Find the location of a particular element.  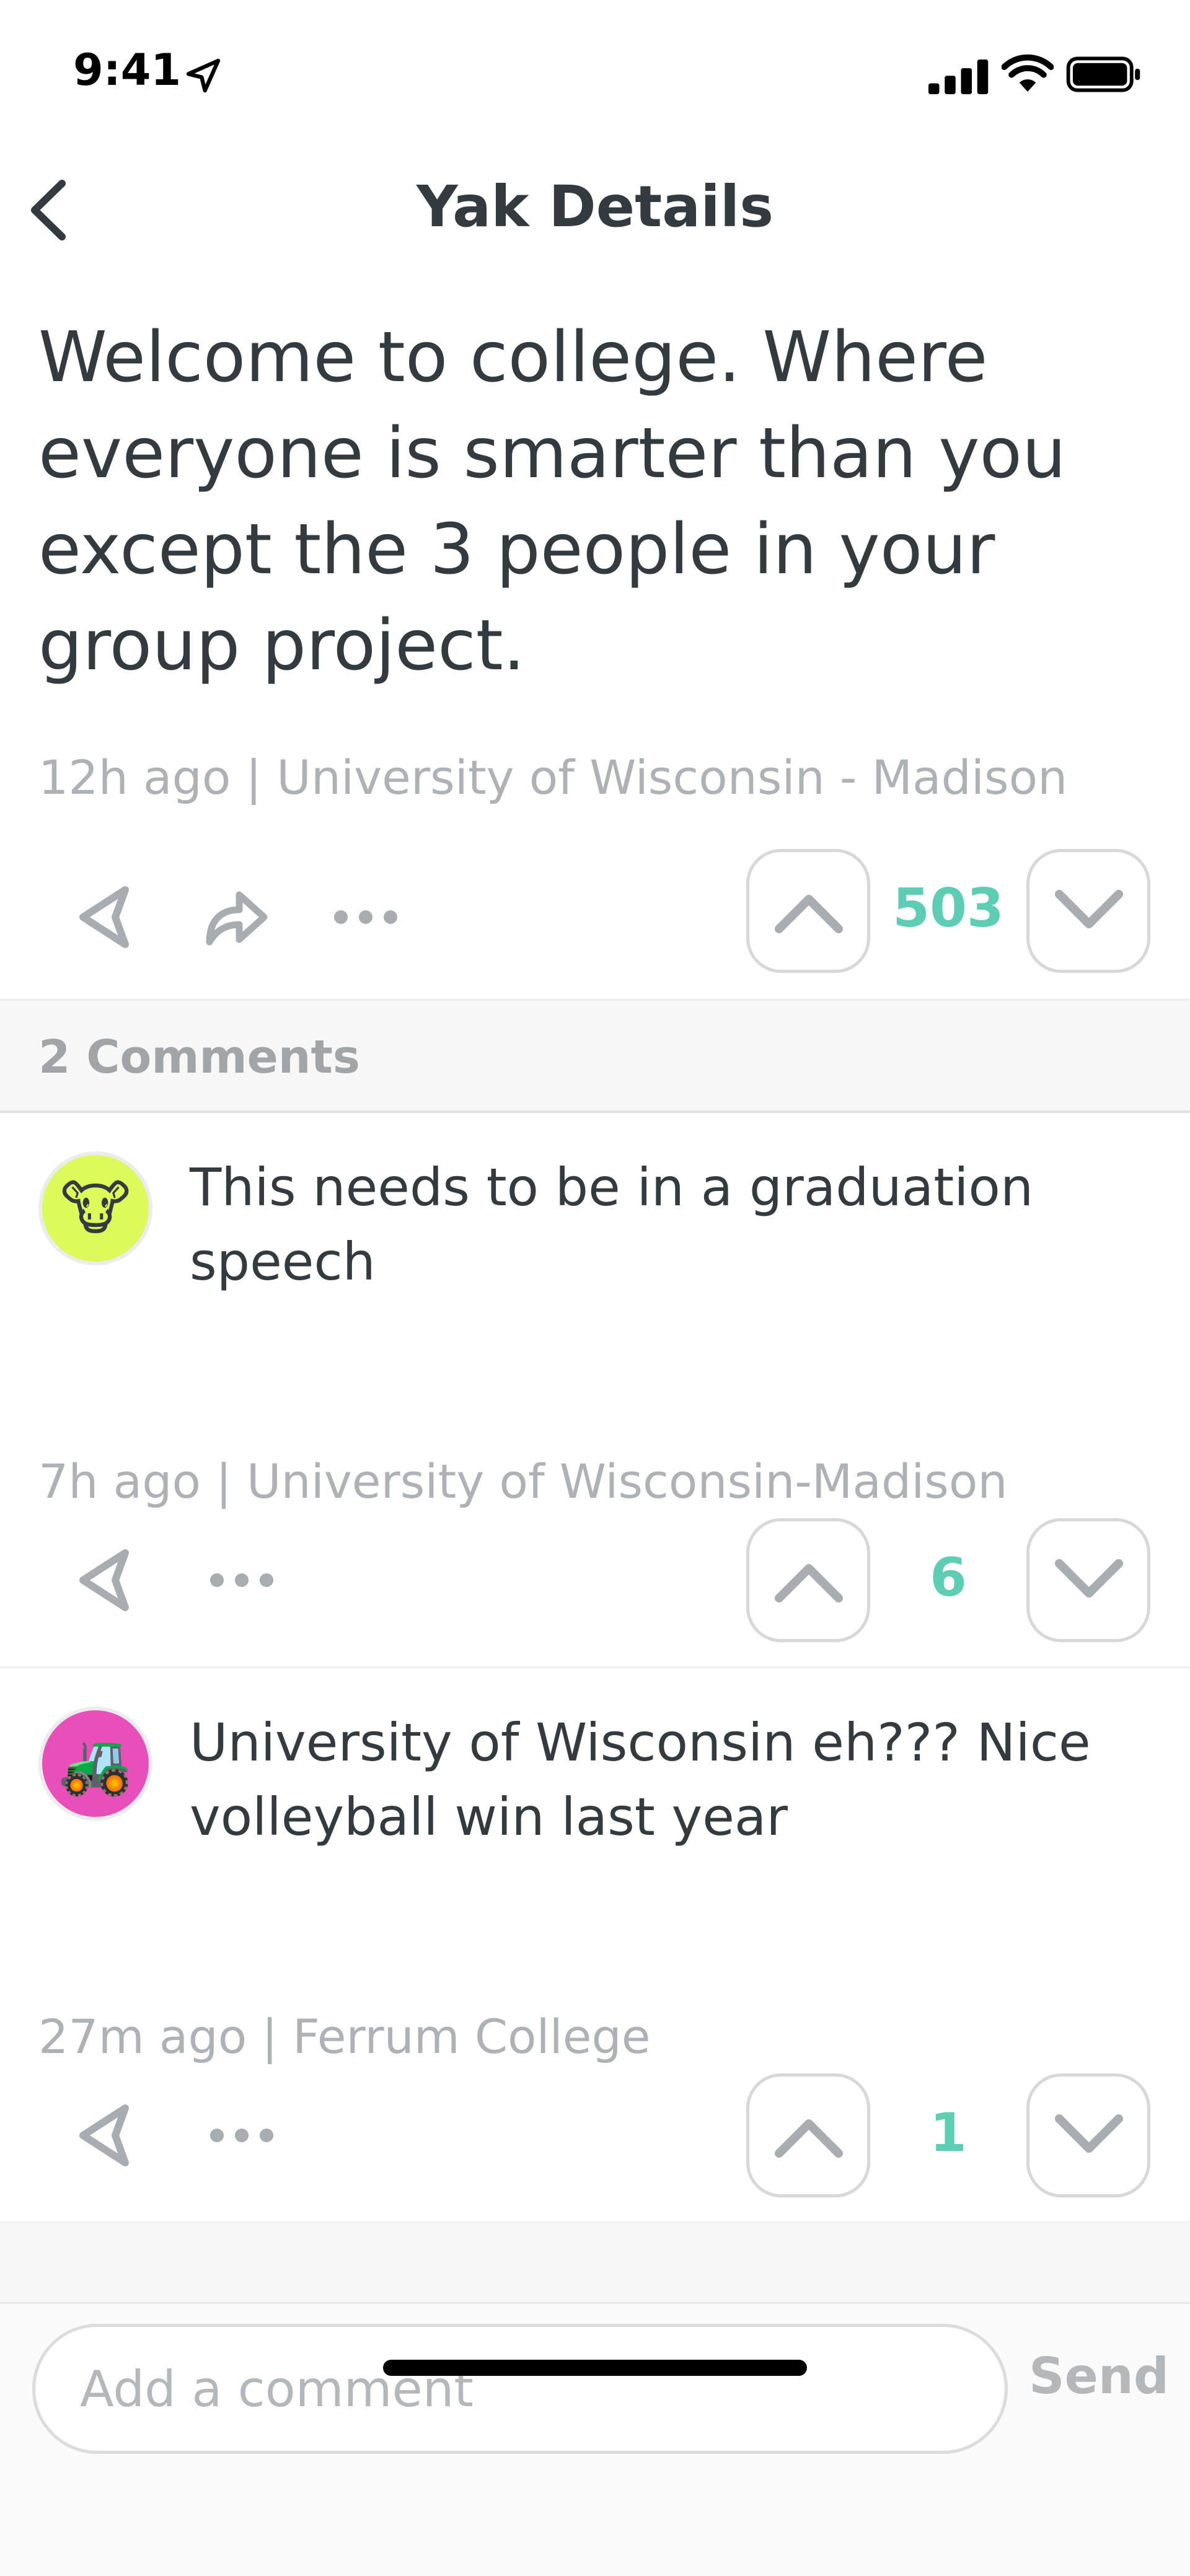

avatar-cow-icon: 🐮 is located at coordinates (95, 1208).